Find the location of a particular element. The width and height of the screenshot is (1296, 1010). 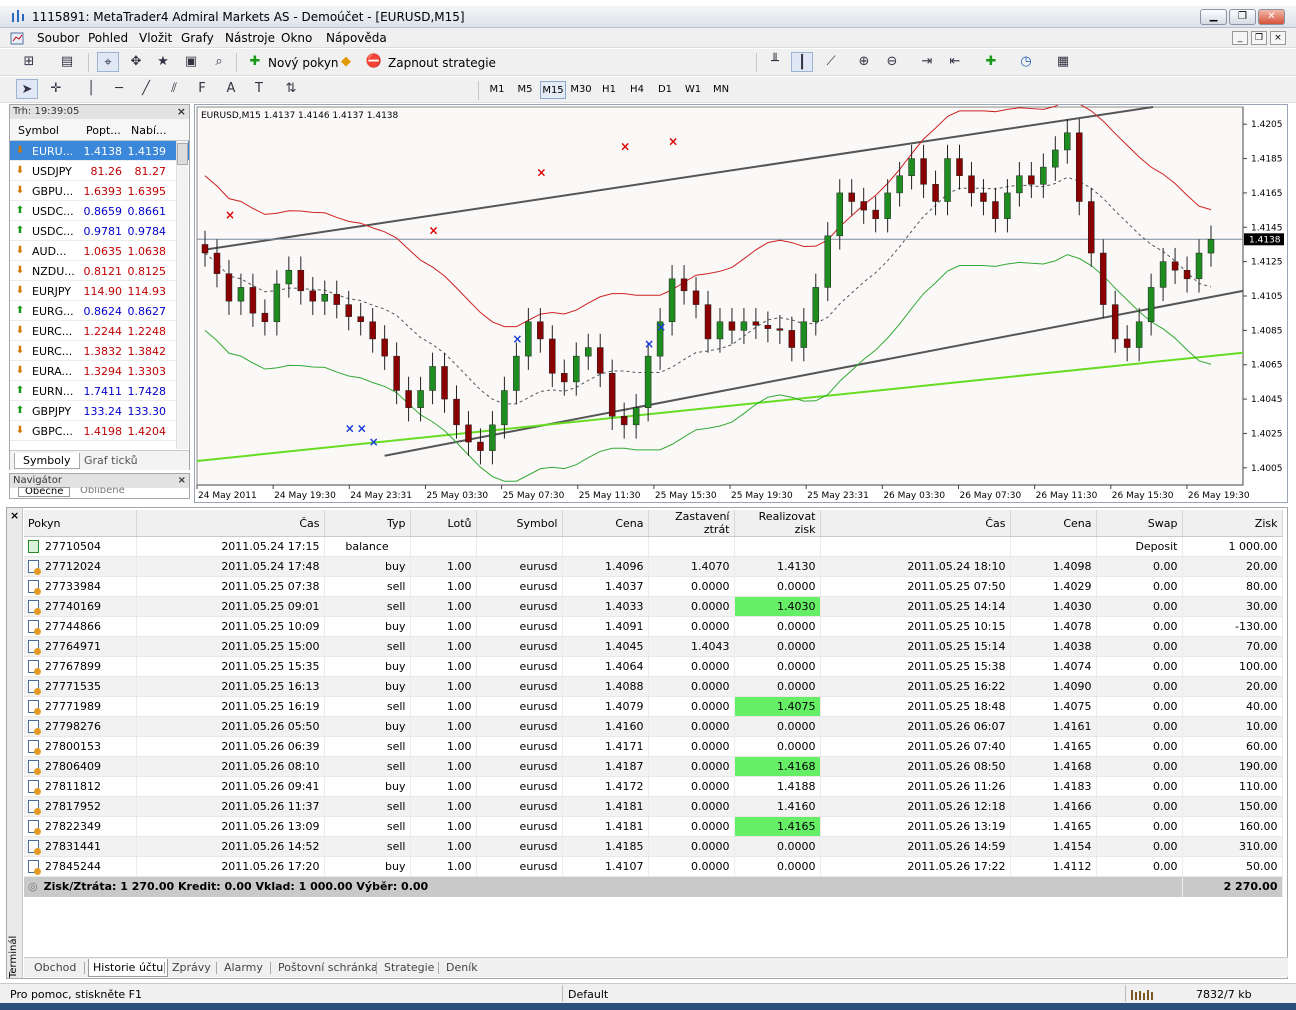

market-watch-row: ⬇ GBPC... 1.4198 1.4204 is located at coordinates (99, 431).